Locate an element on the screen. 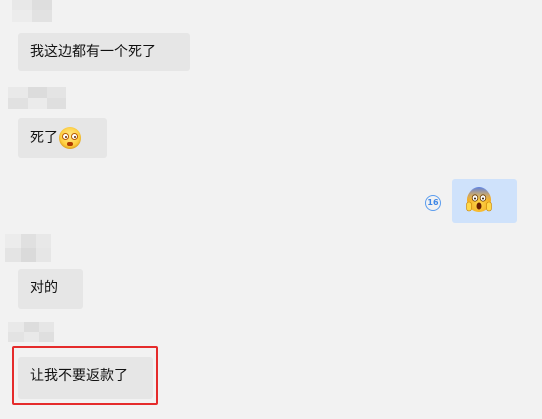  message-bubble: 让我不要返款了 is located at coordinates (85, 378).